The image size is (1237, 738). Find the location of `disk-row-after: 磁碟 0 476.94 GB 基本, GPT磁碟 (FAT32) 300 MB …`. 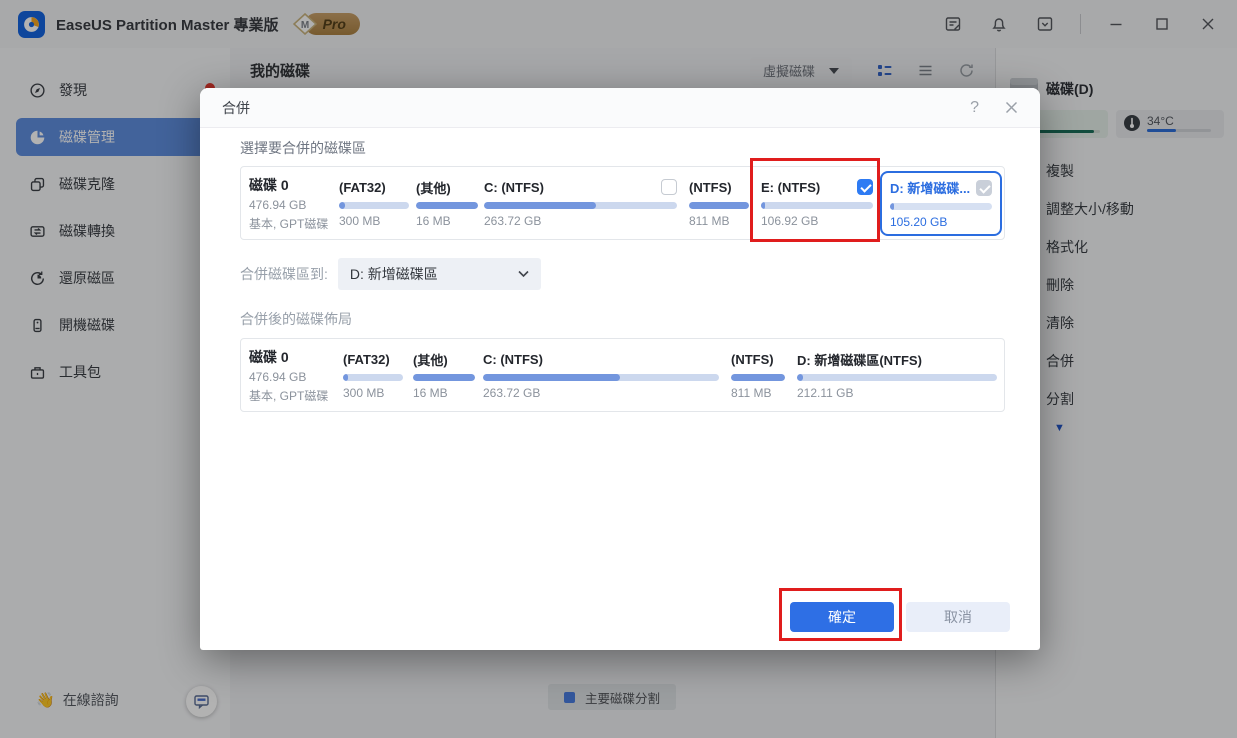

disk-row-after: 磁碟 0 476.94 GB 基本, GPT磁碟 (FAT32) 300 MB … is located at coordinates (622, 375).